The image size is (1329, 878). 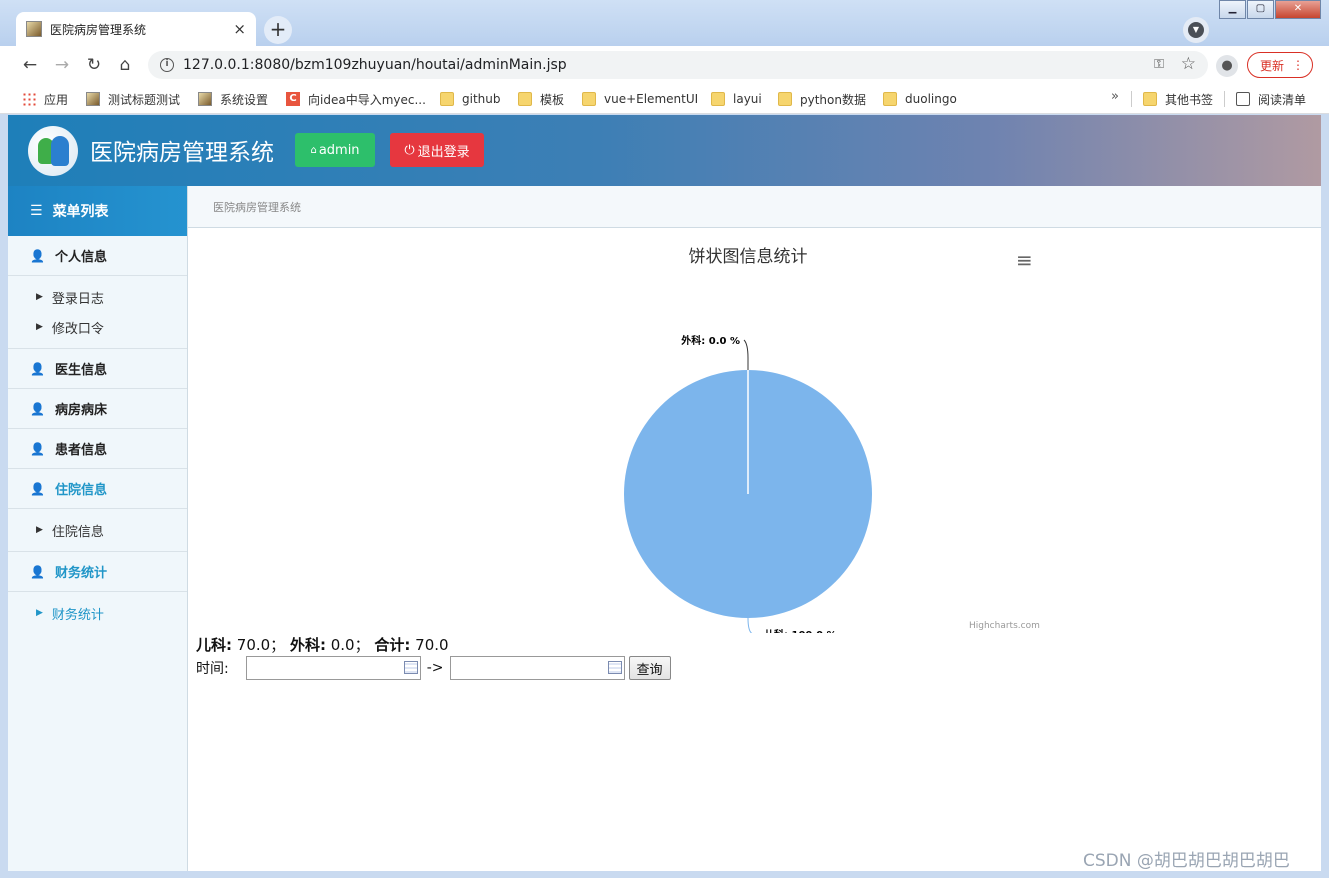 I want to click on bookmark-label: layui, so click(x=747, y=99).